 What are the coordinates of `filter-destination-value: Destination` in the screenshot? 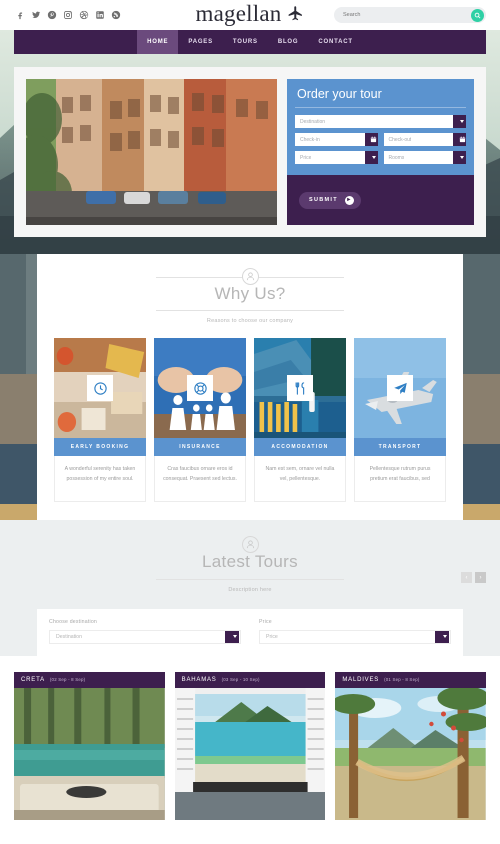 It's located at (69, 636).